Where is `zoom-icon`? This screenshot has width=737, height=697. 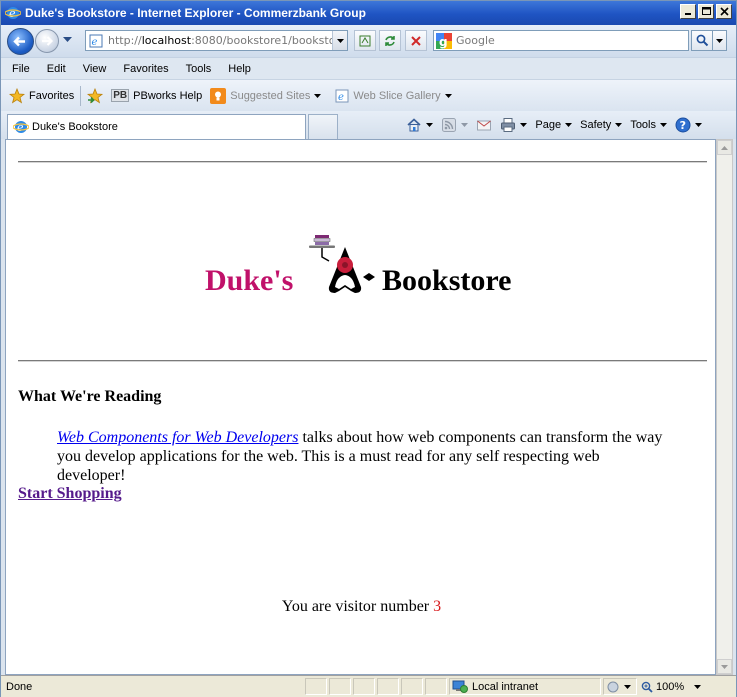 zoom-icon is located at coordinates (647, 687).